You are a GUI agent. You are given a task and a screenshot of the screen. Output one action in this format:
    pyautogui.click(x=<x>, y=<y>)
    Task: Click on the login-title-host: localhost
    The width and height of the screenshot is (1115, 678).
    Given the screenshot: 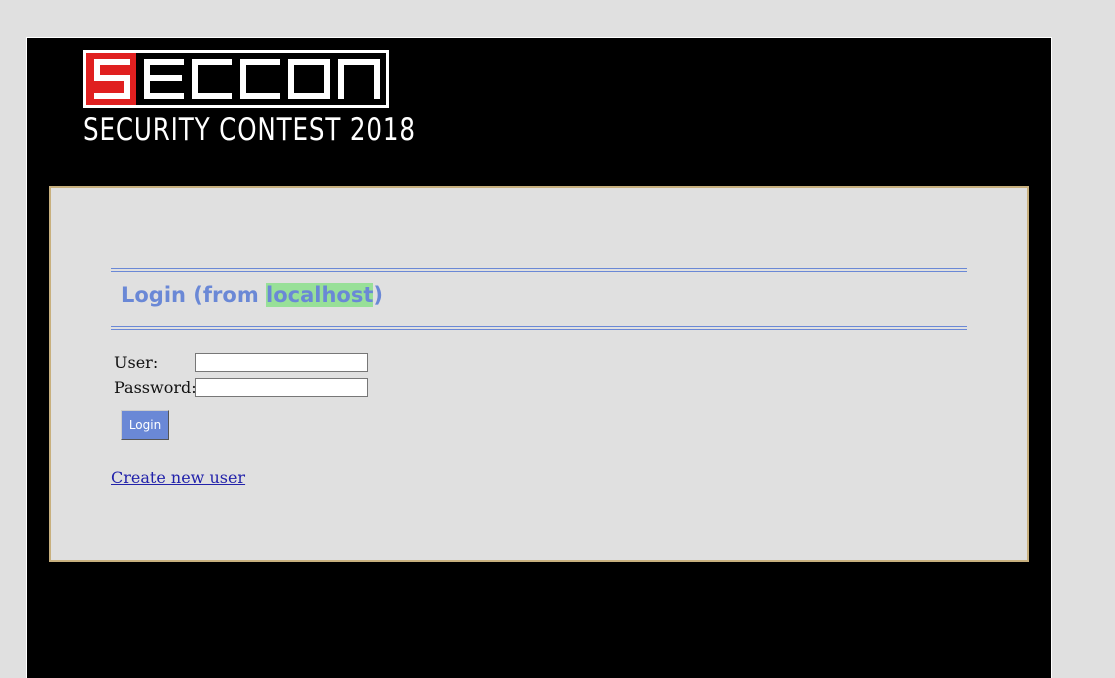 What is the action you would take?
    pyautogui.click(x=320, y=295)
    